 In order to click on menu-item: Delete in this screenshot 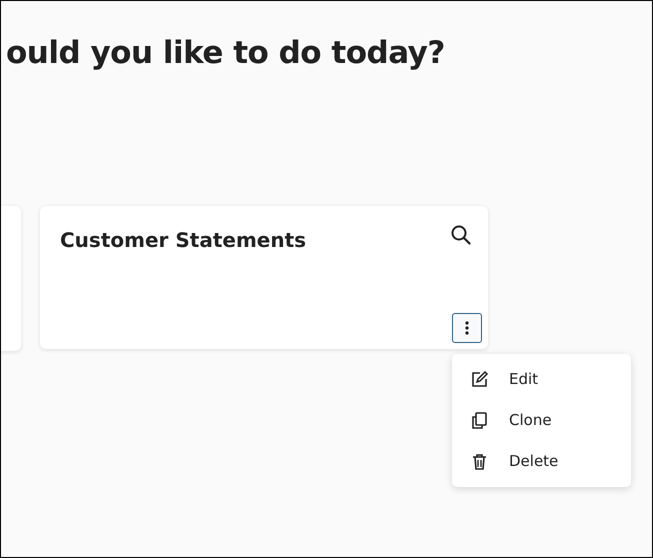, I will do `click(541, 461)`.